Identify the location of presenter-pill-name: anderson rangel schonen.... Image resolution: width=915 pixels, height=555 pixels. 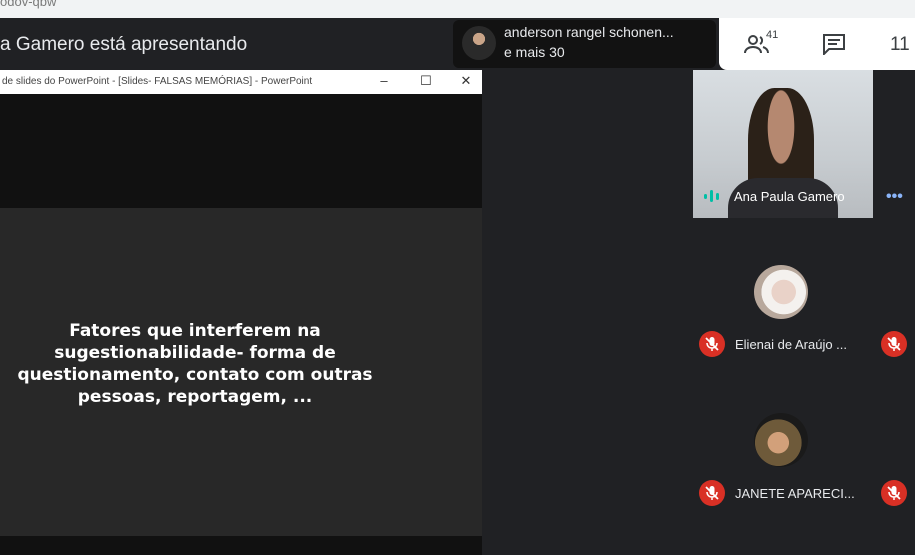
(589, 32).